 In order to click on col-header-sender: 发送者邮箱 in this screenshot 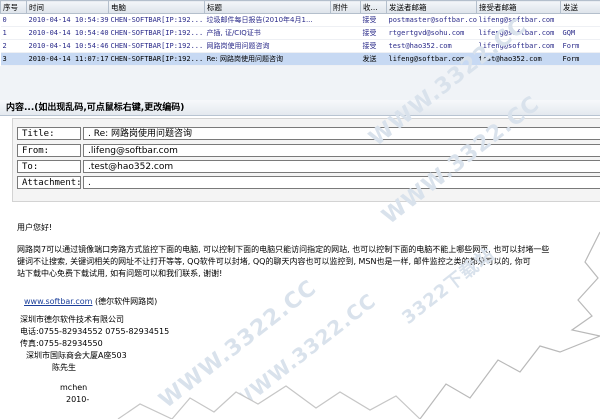, I will do `click(431, 7)`.